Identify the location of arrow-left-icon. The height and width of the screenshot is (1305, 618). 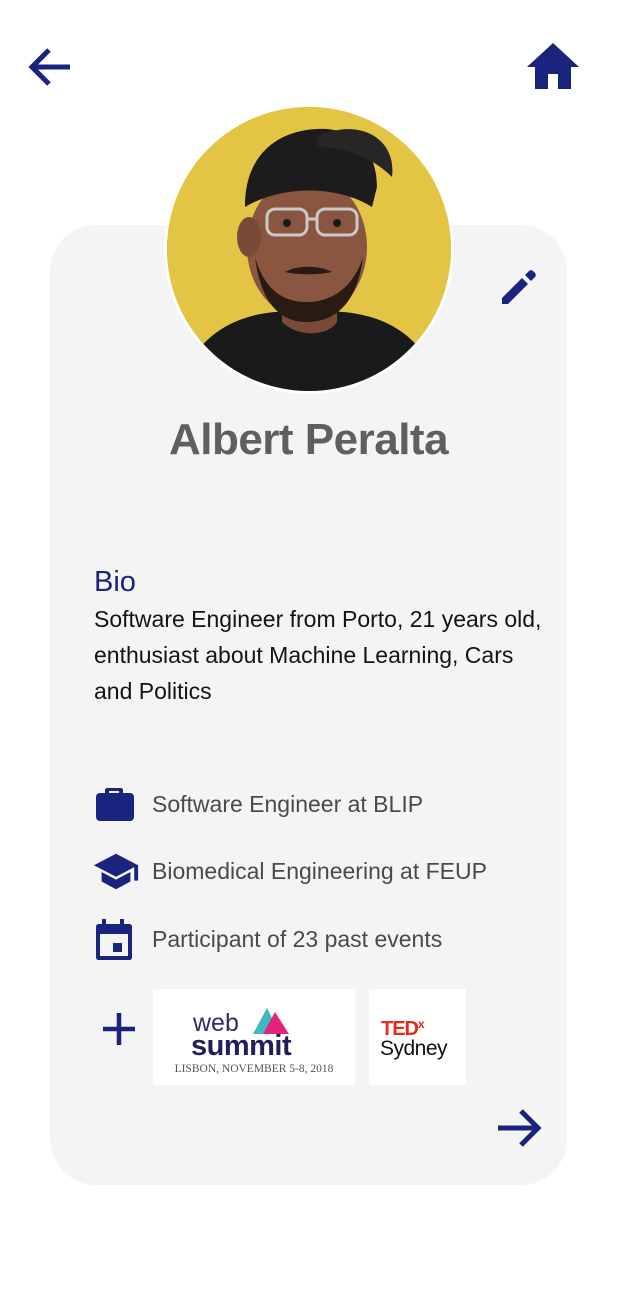
(49, 67).